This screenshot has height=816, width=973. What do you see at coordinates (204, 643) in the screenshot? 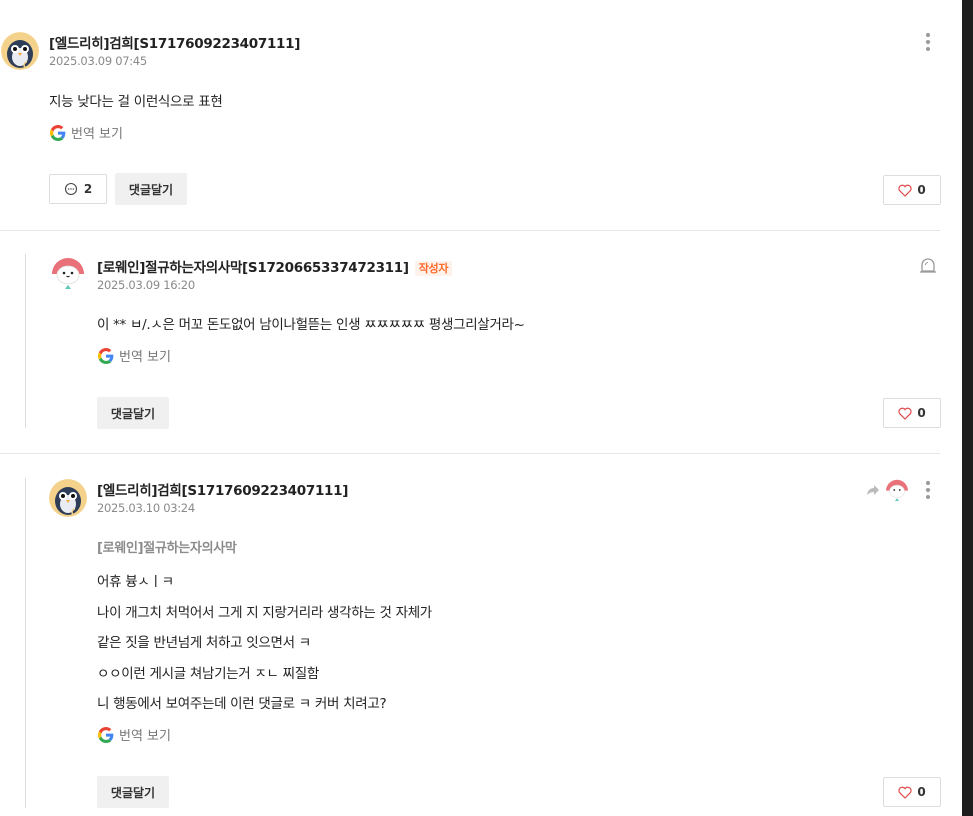
I see `comment-text-line: 같은 짓을 반년넘게 처하고 잇으면서 ㅋ` at bounding box center [204, 643].